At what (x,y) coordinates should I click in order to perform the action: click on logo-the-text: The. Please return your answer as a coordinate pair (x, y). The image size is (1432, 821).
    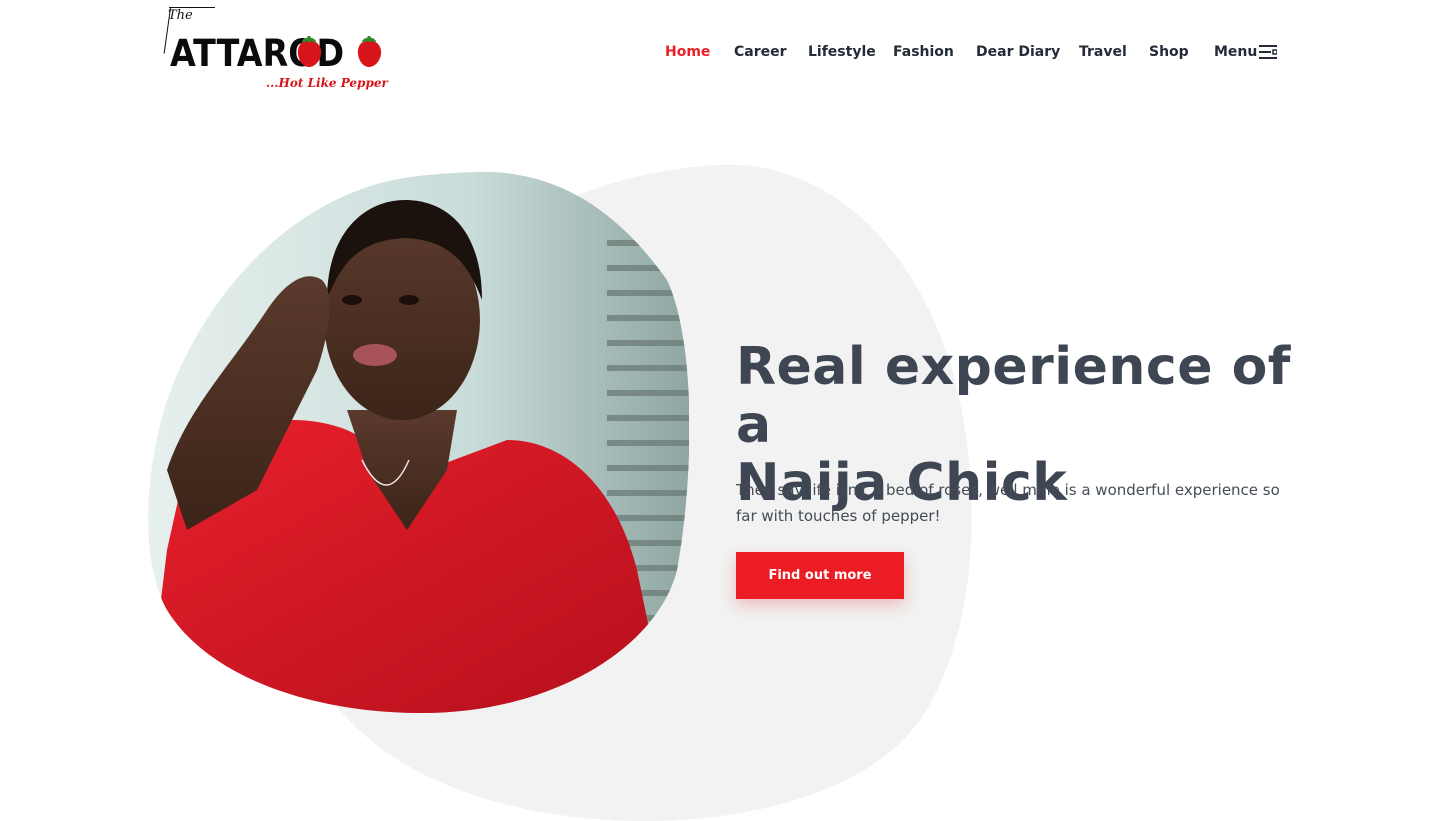
    Looking at the image, I should click on (180, 15).